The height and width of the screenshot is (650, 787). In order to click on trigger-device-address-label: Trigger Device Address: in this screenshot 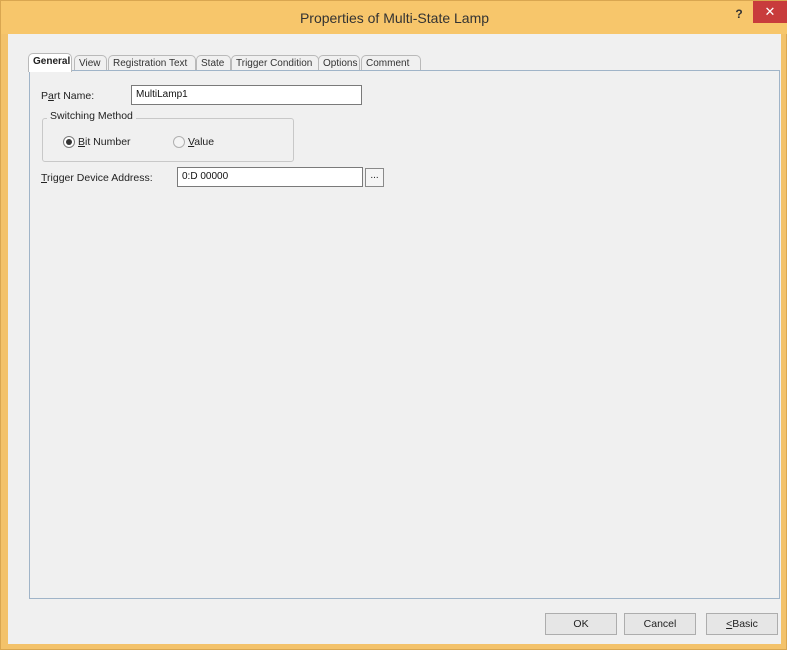, I will do `click(97, 178)`.